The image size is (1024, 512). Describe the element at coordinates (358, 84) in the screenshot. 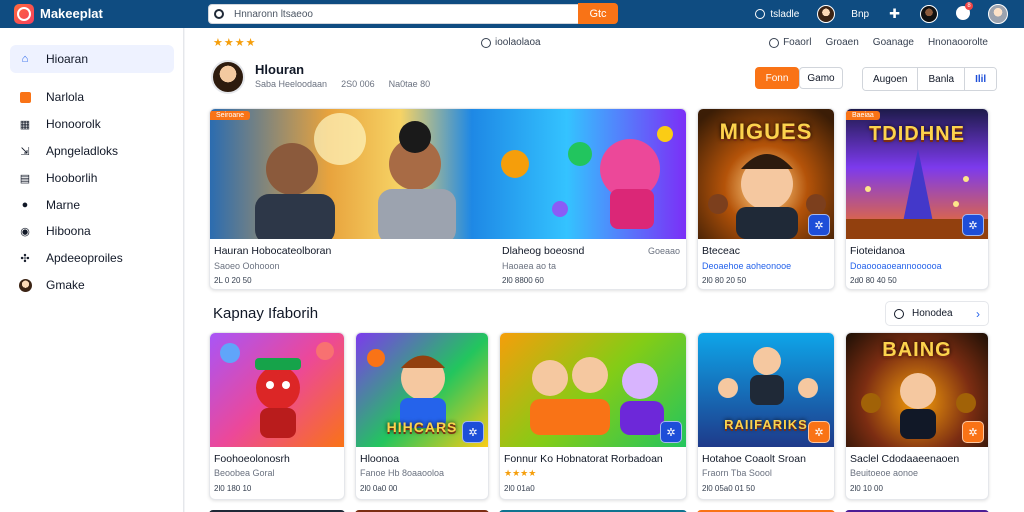

I see `profile-meta-item: 2S0 006` at that location.